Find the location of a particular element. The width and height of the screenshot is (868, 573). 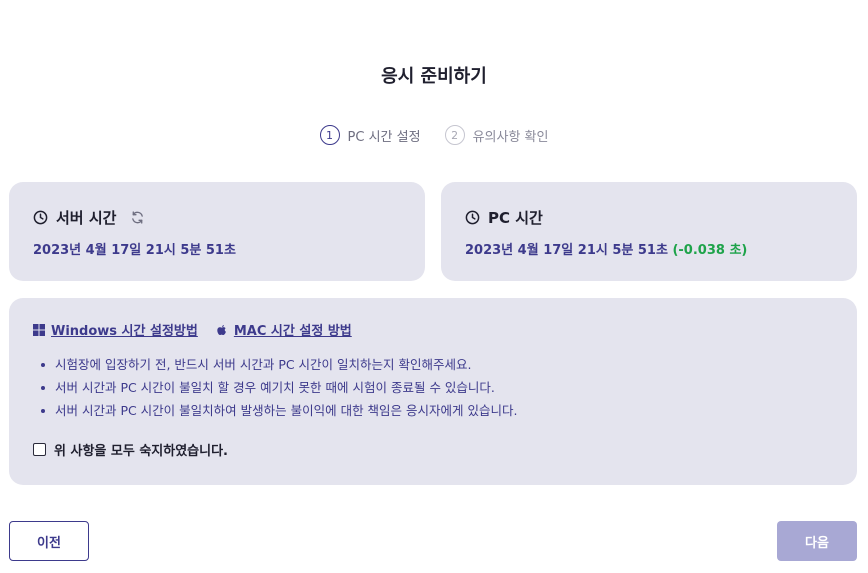

server-time-header: 서버 시간 is located at coordinates (217, 217).